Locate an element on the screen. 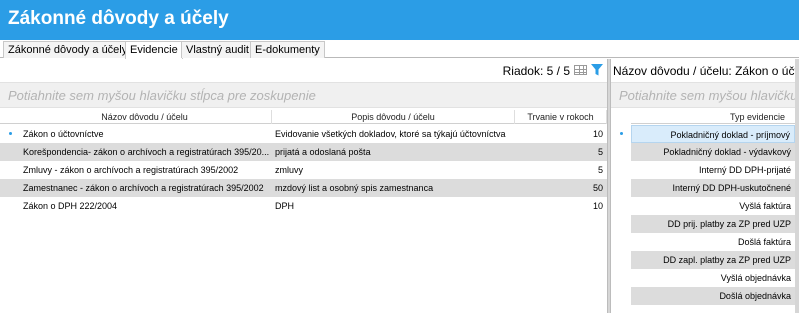 The width and height of the screenshot is (799, 313). column-header-description: Popis dôvodu / účelu is located at coordinates (393, 117).